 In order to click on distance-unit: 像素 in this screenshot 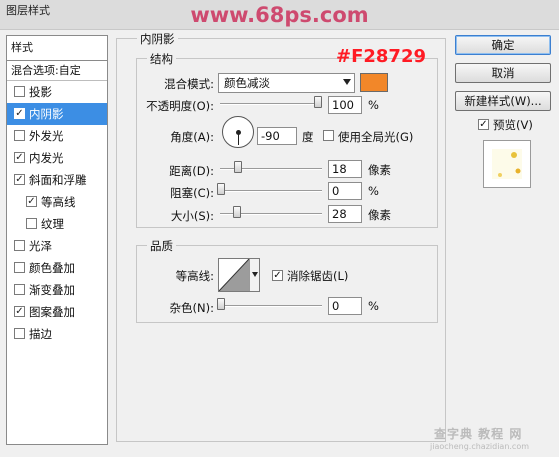, I will do `click(379, 170)`.